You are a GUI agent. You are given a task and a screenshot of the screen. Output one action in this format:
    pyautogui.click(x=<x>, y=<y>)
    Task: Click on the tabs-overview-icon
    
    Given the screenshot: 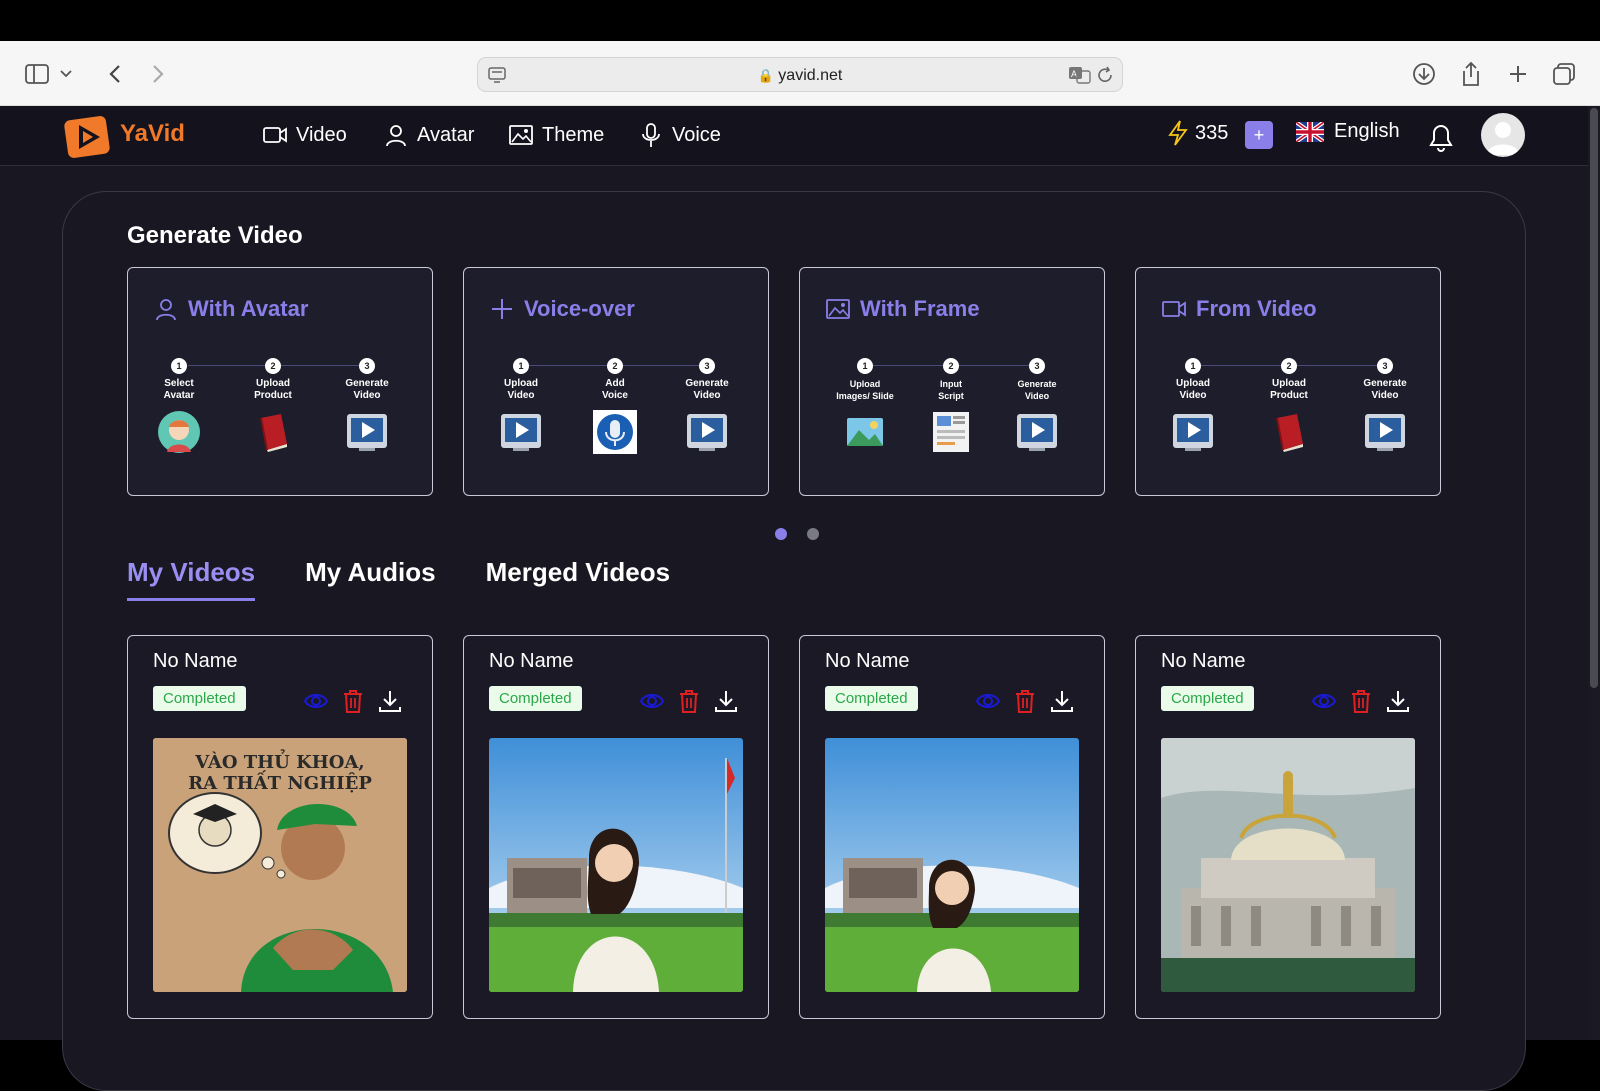 What is the action you would take?
    pyautogui.click(x=1564, y=74)
    